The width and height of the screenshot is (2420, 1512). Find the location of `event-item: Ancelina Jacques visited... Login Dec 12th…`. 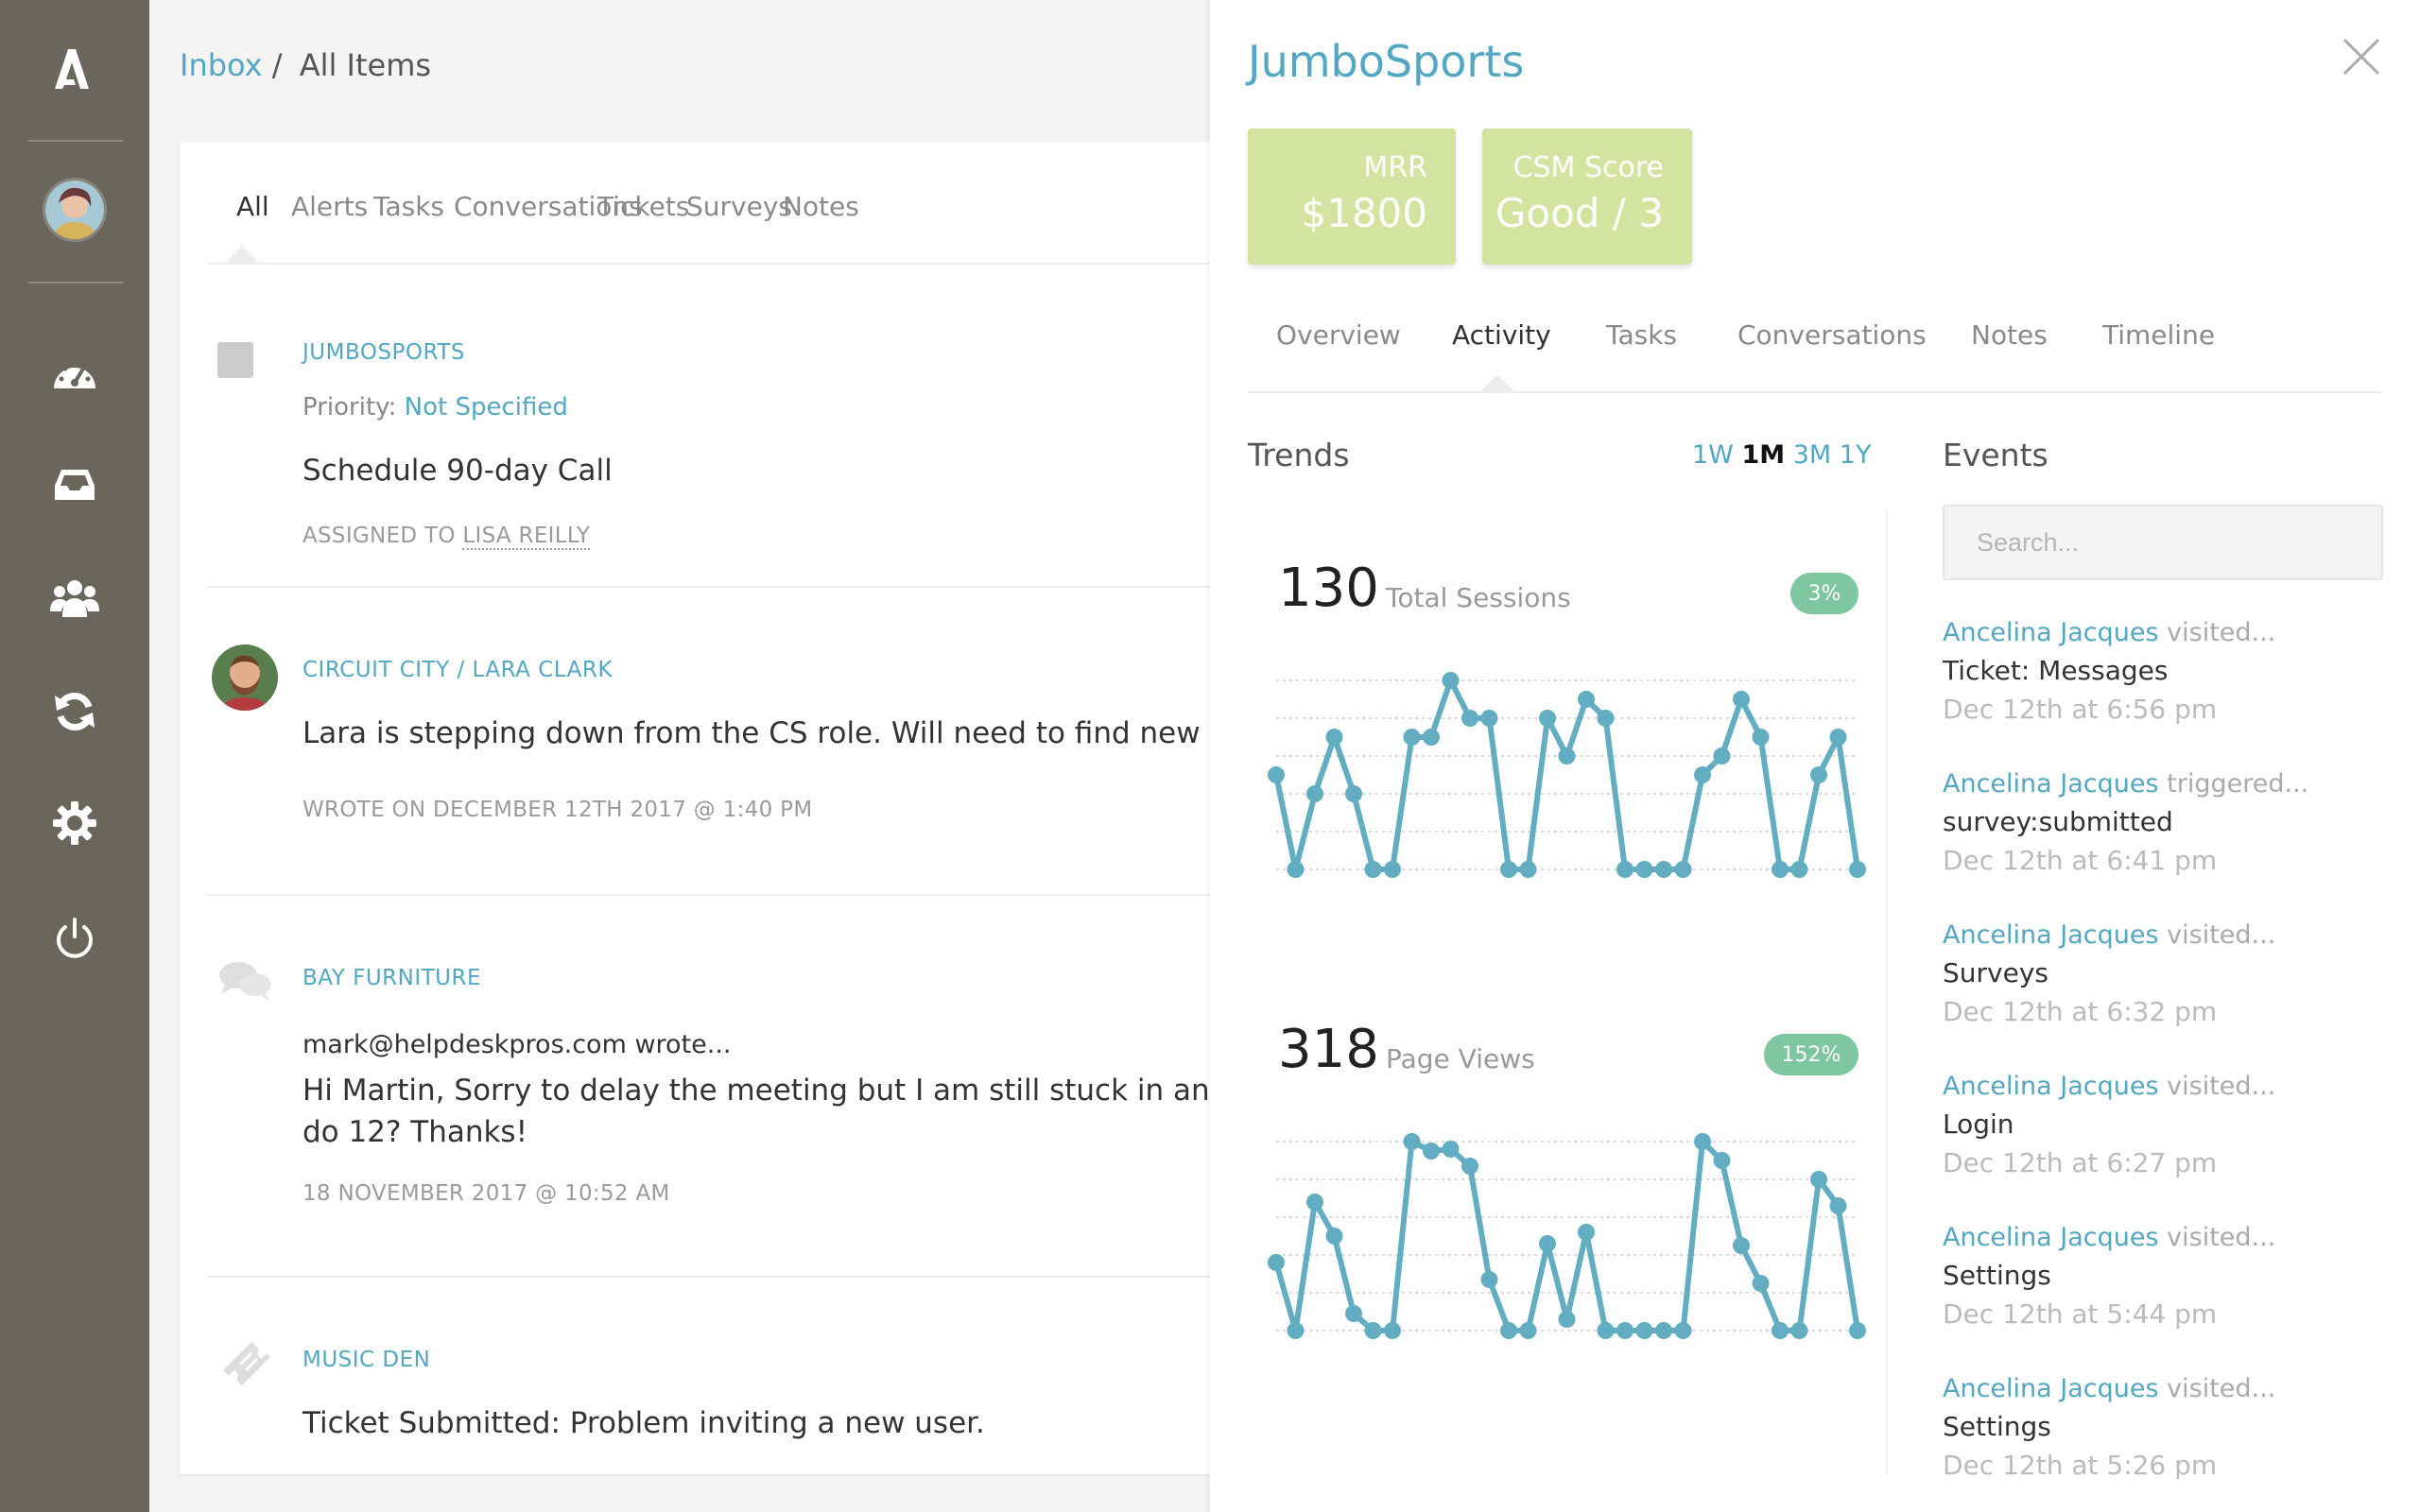

event-item: Ancelina Jacques visited... Login Dec 12th… is located at coordinates (2165, 1125).